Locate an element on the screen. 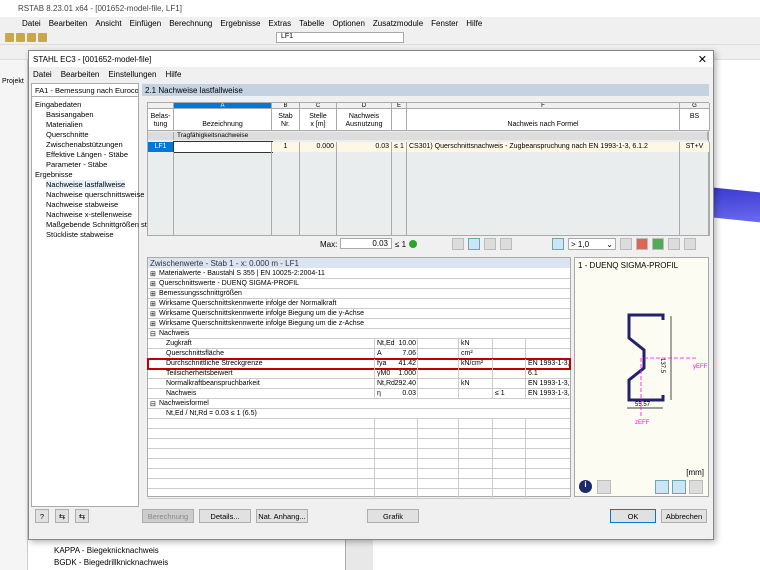 This screenshot has height=570, width=760. help-icon: ? is located at coordinates (42, 516).